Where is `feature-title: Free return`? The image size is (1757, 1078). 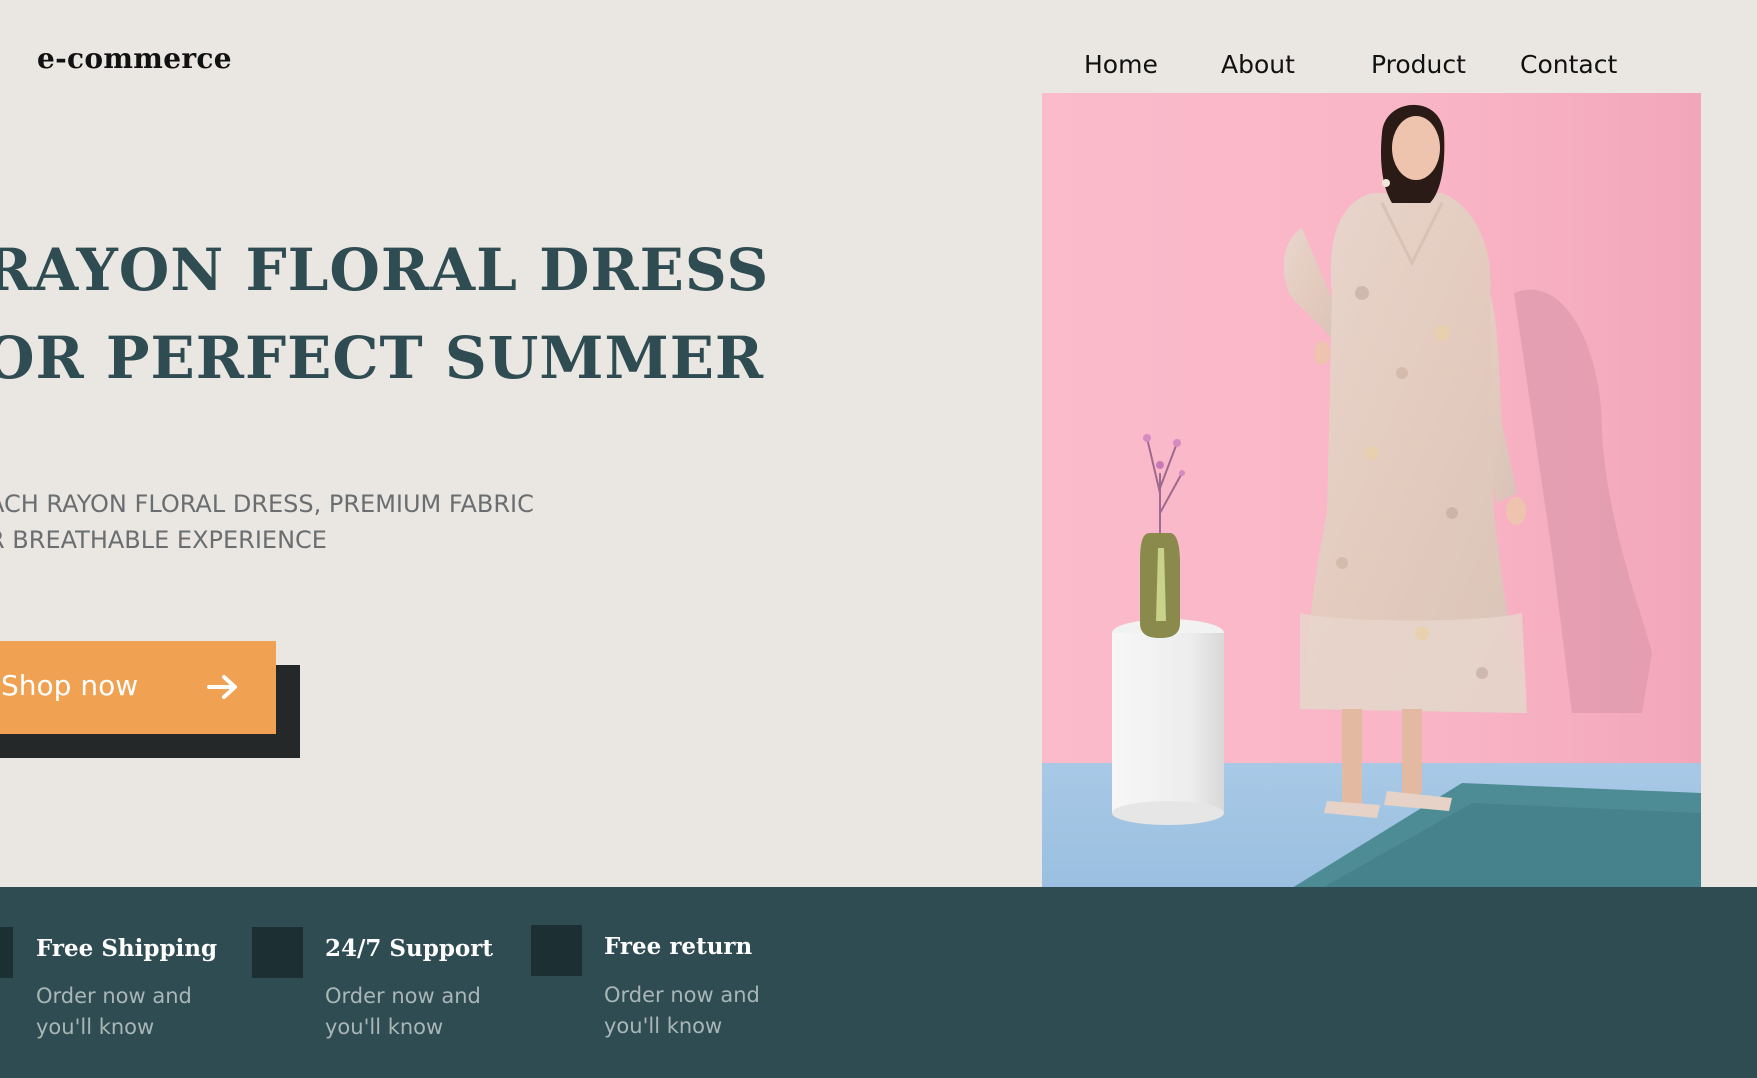 feature-title: Free return is located at coordinates (678, 946).